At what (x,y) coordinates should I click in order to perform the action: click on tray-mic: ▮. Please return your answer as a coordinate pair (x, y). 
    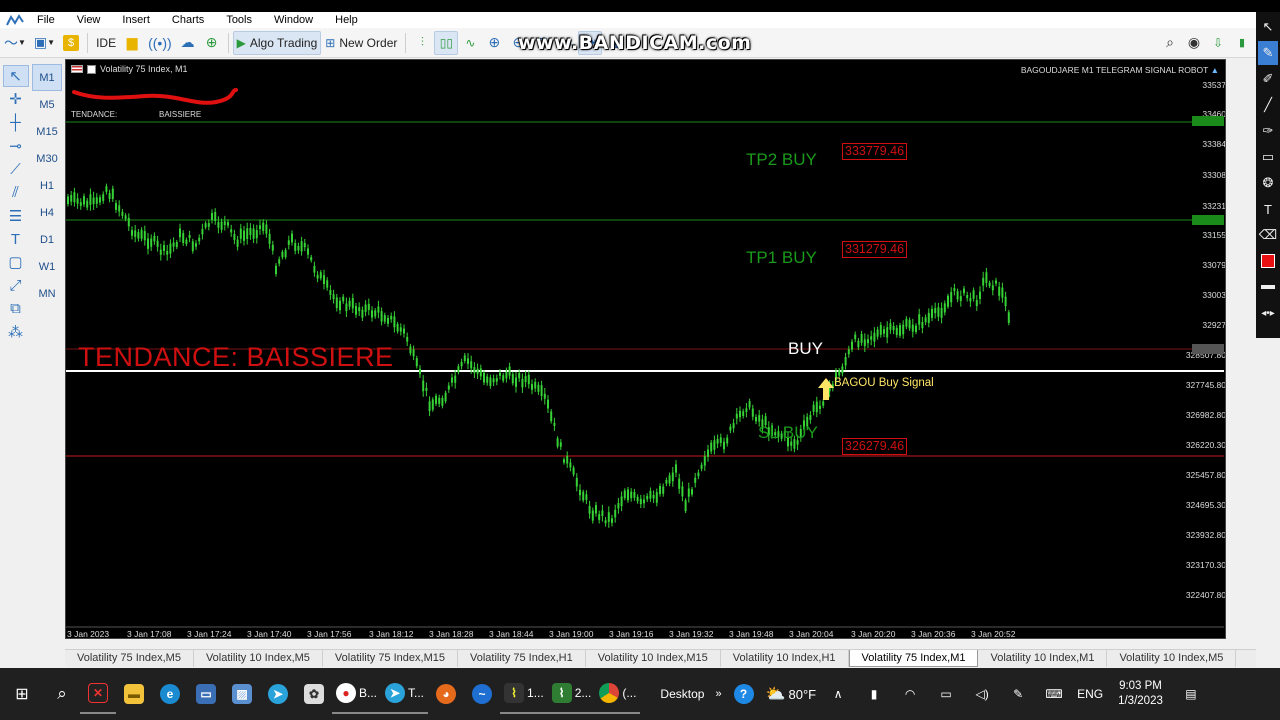
    Looking at the image, I should click on (874, 694).